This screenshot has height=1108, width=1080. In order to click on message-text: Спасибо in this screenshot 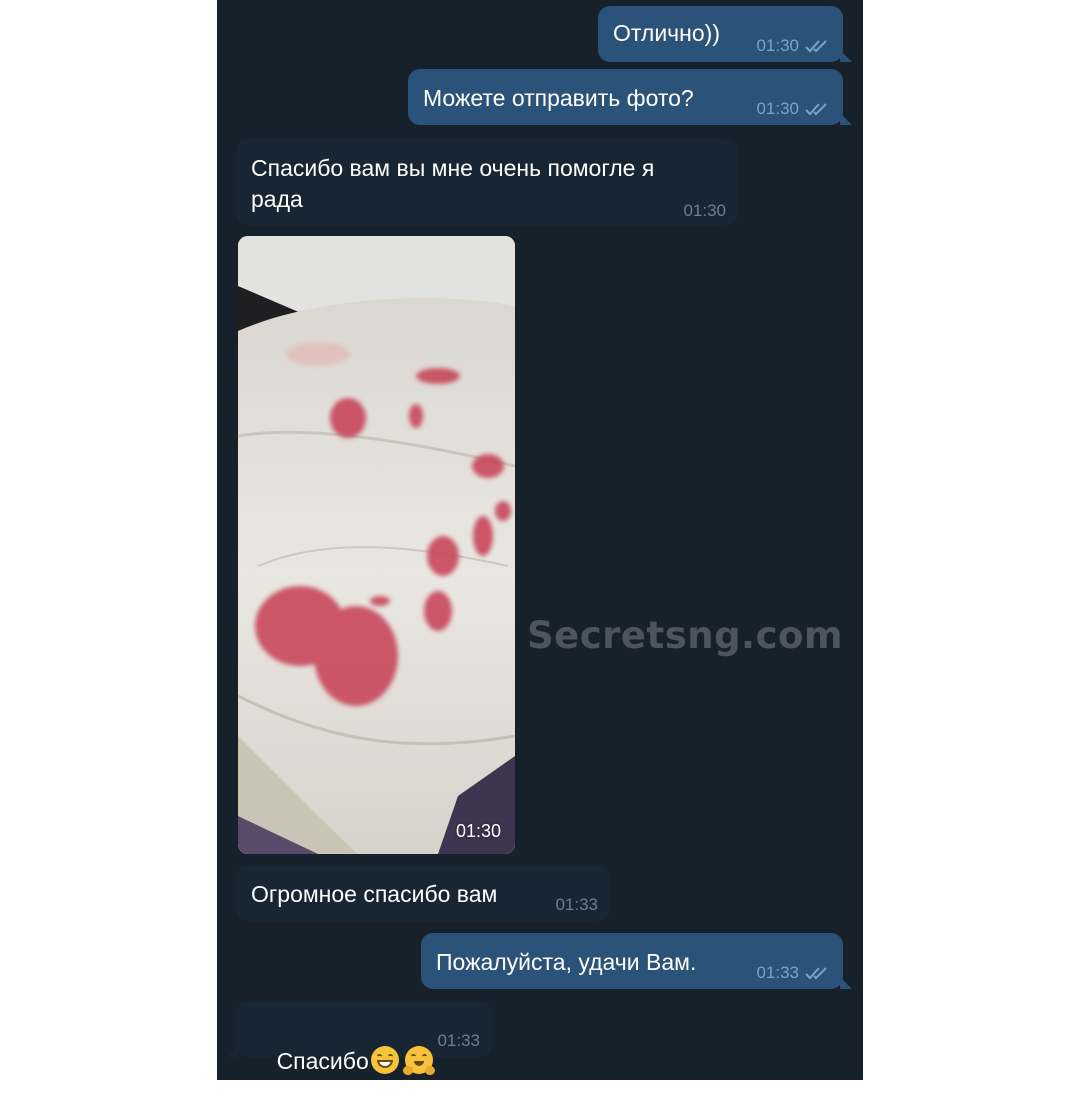, I will do `click(343, 1061)`.